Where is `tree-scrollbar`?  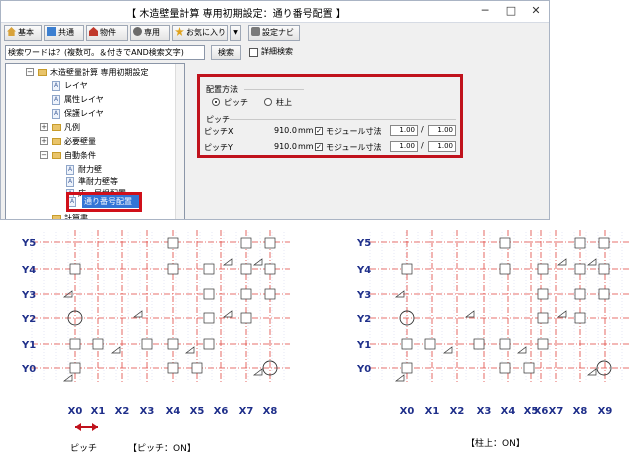
tree-scrollbar is located at coordinates (179, 141).